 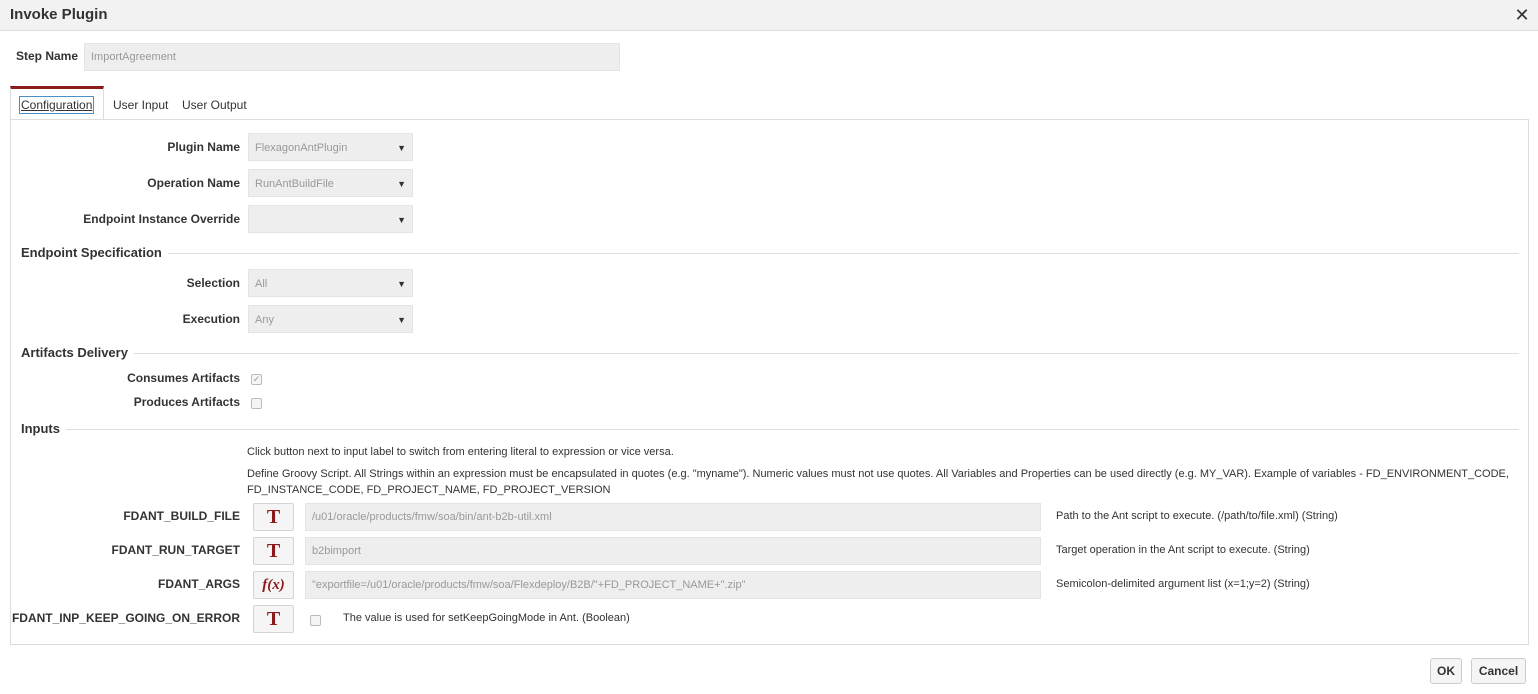 What do you see at coordinates (59, 14) in the screenshot?
I see `dialog-title: Invoke Plugin` at bounding box center [59, 14].